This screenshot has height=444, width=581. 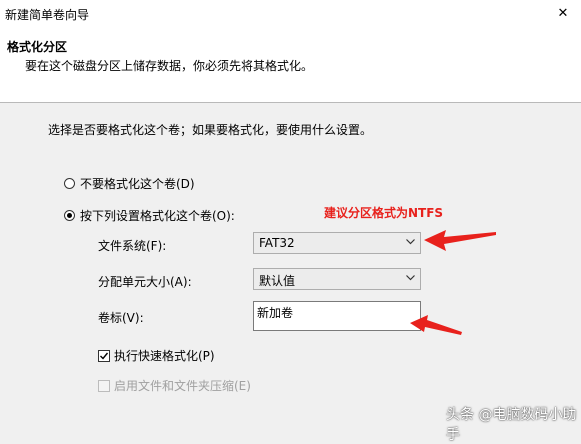 What do you see at coordinates (337, 279) in the screenshot?
I see `allocation-unit-select: 默认值` at bounding box center [337, 279].